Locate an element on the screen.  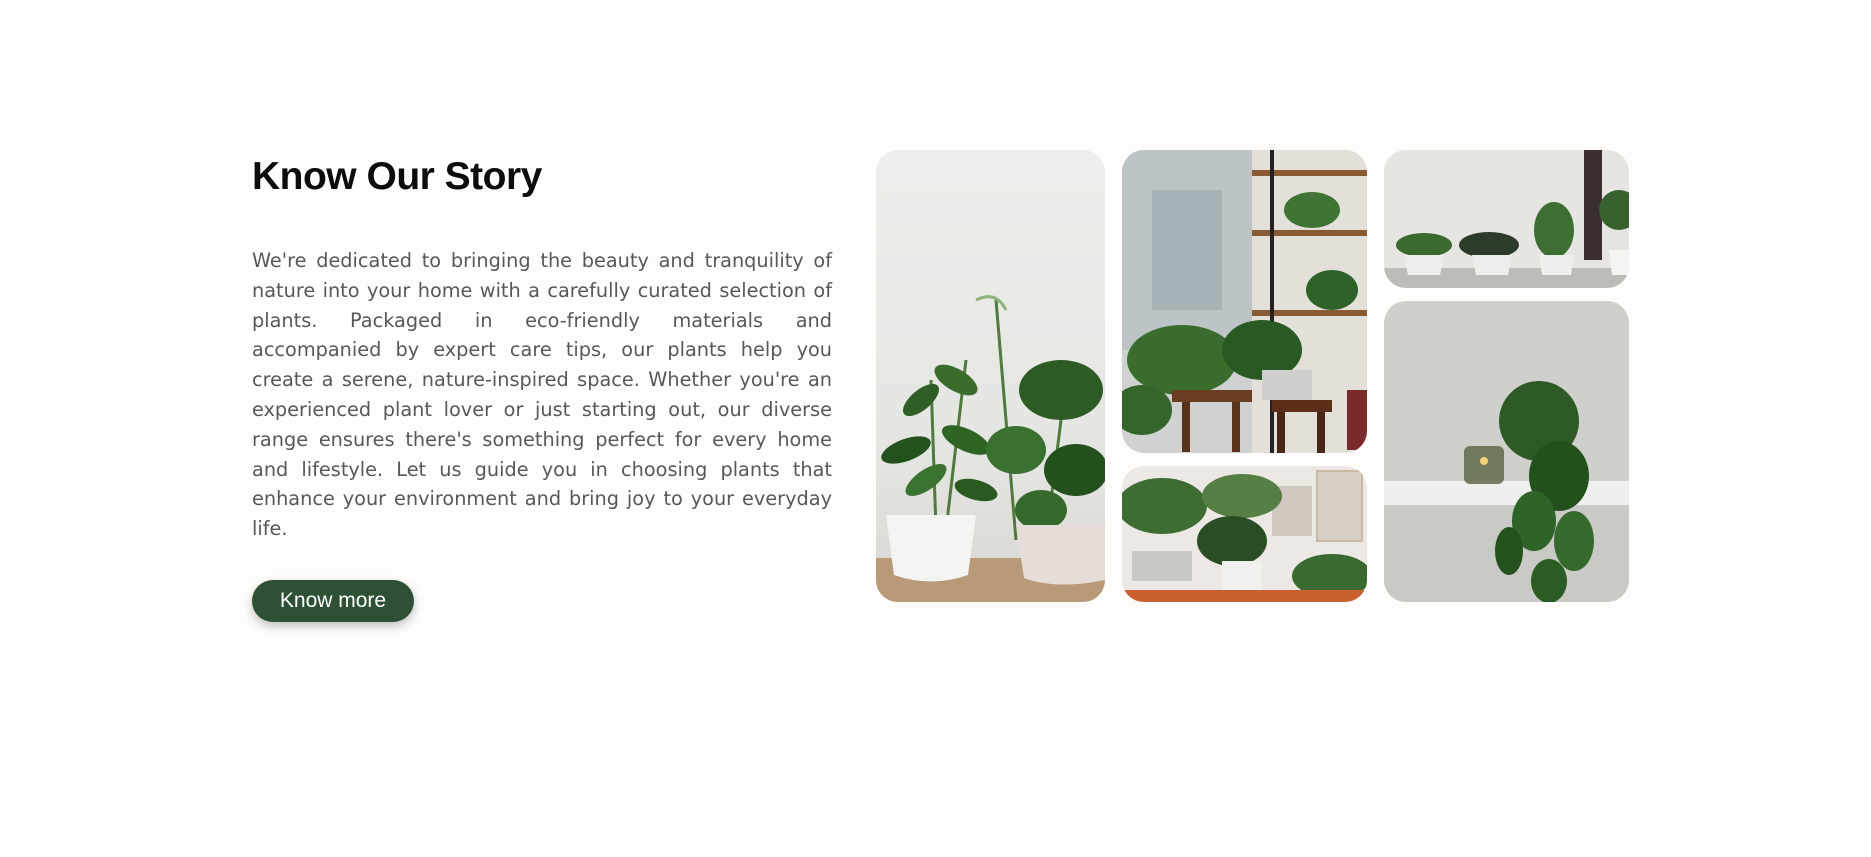
know-more-button: Know more is located at coordinates (333, 600).